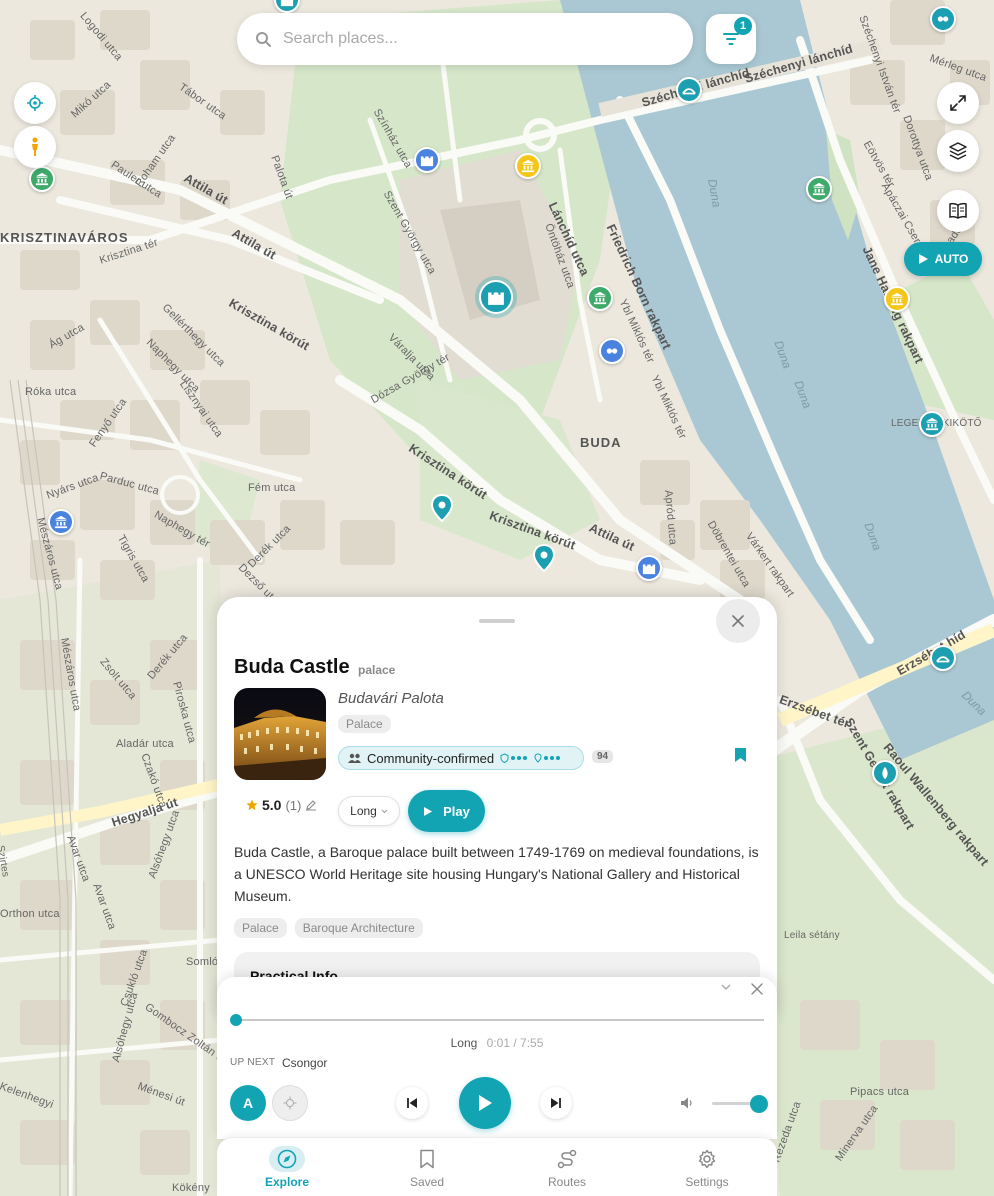  I want to click on street-label: Kökény, so click(191, 1188).